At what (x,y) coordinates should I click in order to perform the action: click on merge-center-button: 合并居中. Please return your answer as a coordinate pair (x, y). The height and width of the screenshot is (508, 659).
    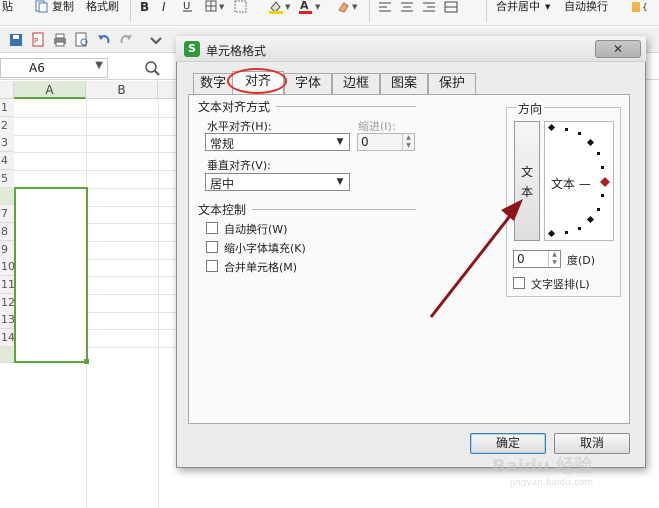
    Looking at the image, I should click on (518, 7).